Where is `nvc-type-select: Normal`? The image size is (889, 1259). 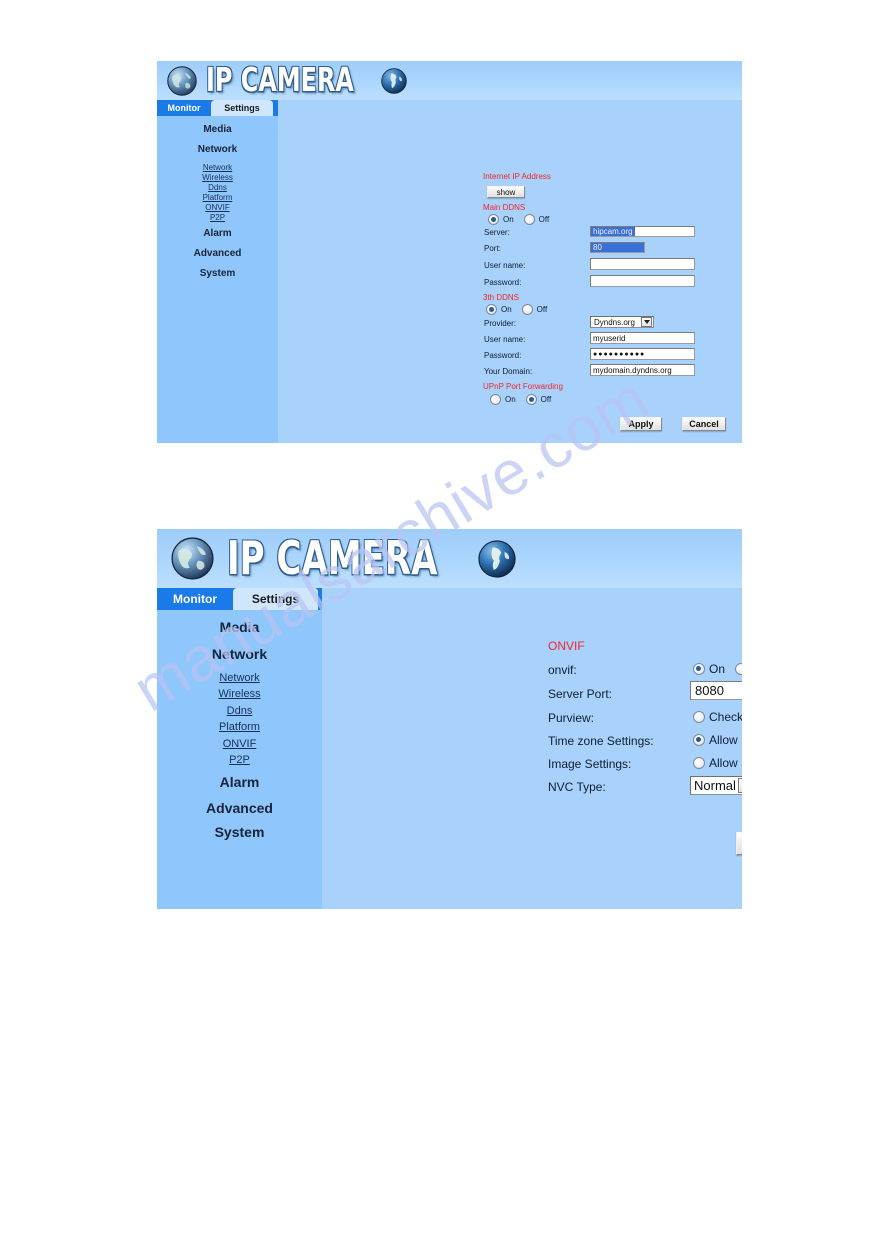 nvc-type-select: Normal is located at coordinates (716, 785).